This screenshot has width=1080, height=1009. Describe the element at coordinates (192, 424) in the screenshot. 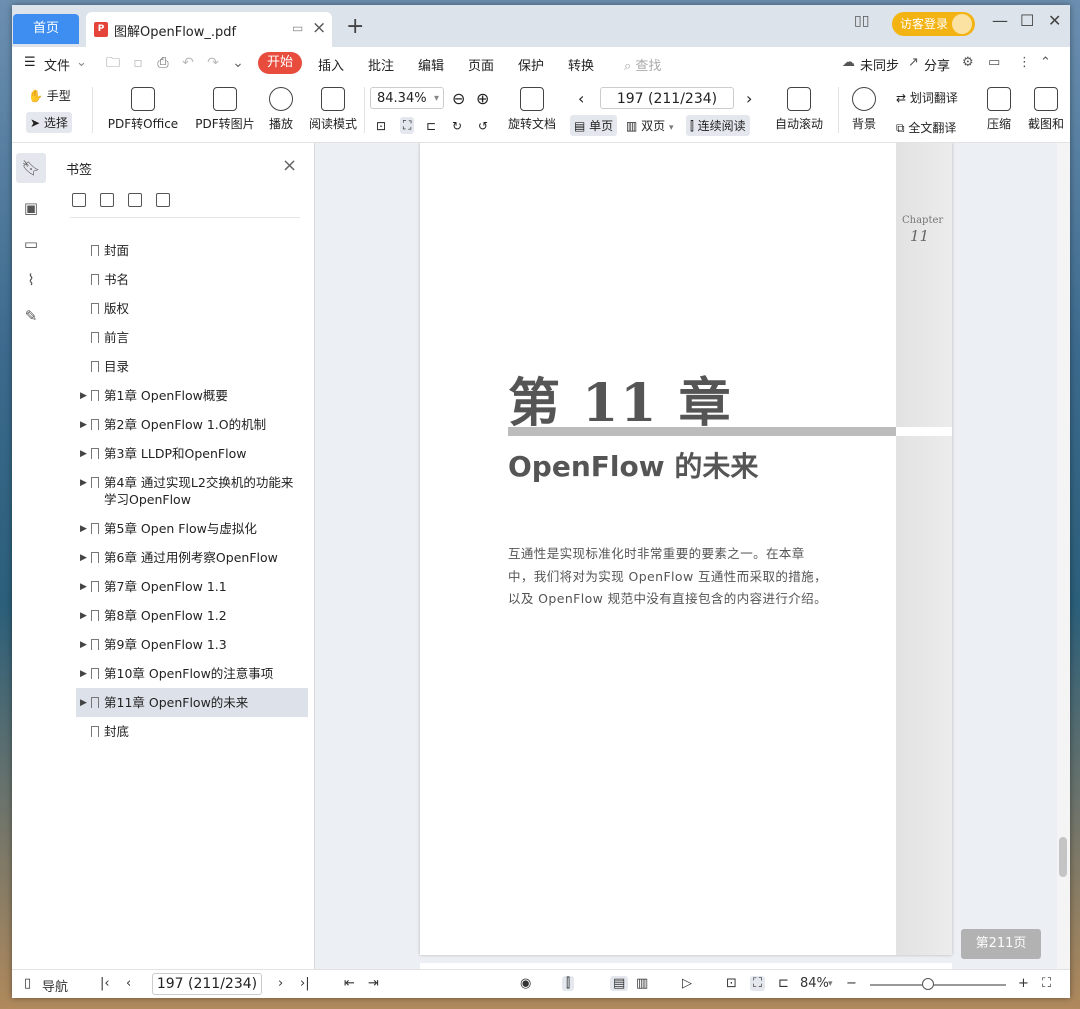

I see `bookmark-item: ▶ 第2章 OpenFlow 1.O的机制` at that location.